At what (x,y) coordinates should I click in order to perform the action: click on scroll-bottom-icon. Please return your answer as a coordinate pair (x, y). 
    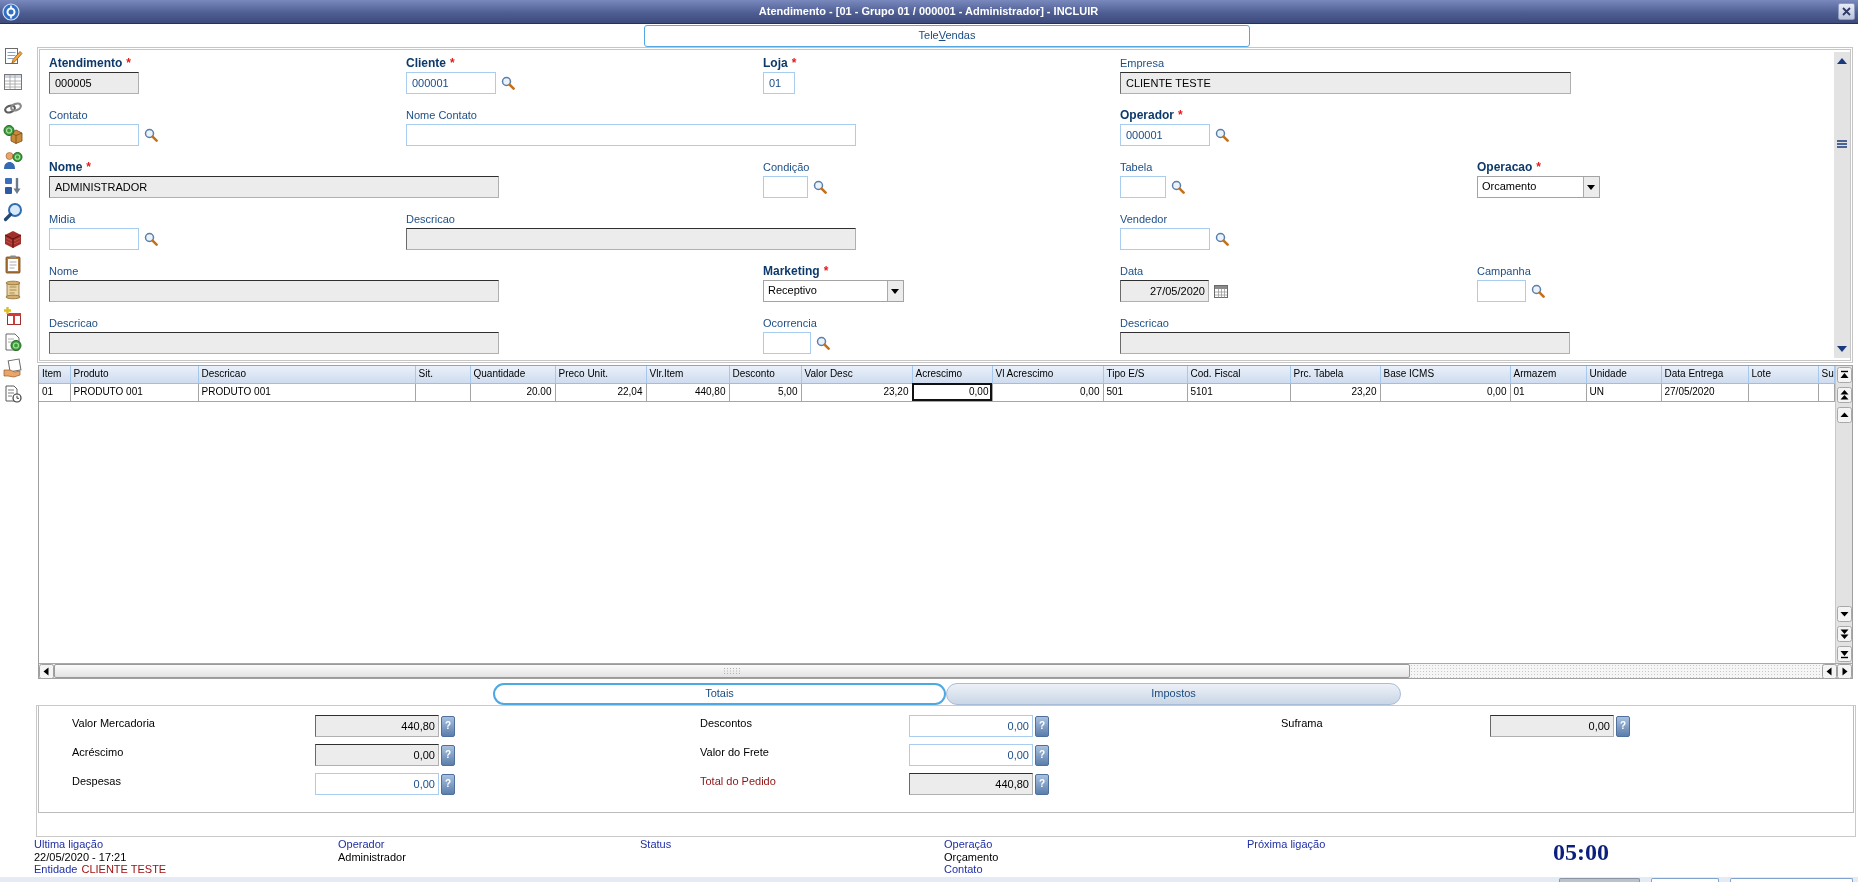
    Looking at the image, I should click on (1844, 654).